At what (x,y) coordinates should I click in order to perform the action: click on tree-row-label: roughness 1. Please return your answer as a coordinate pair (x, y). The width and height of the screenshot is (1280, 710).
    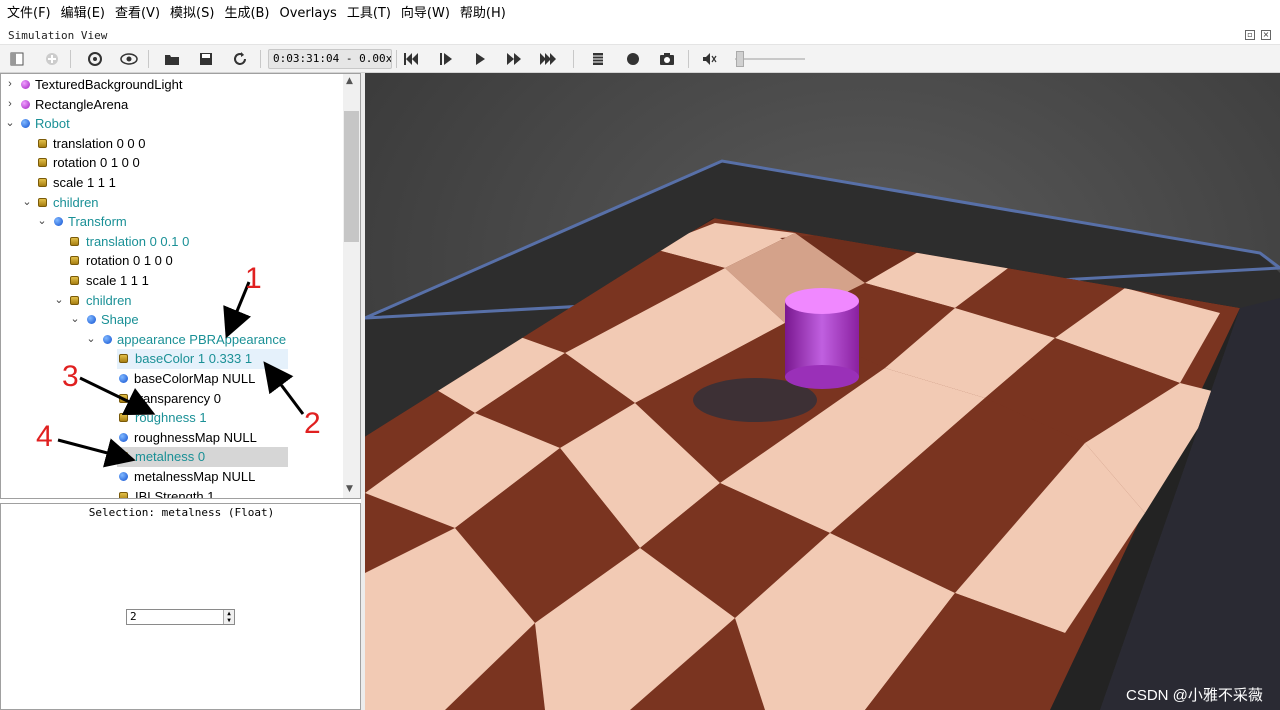
    Looking at the image, I should click on (171, 418).